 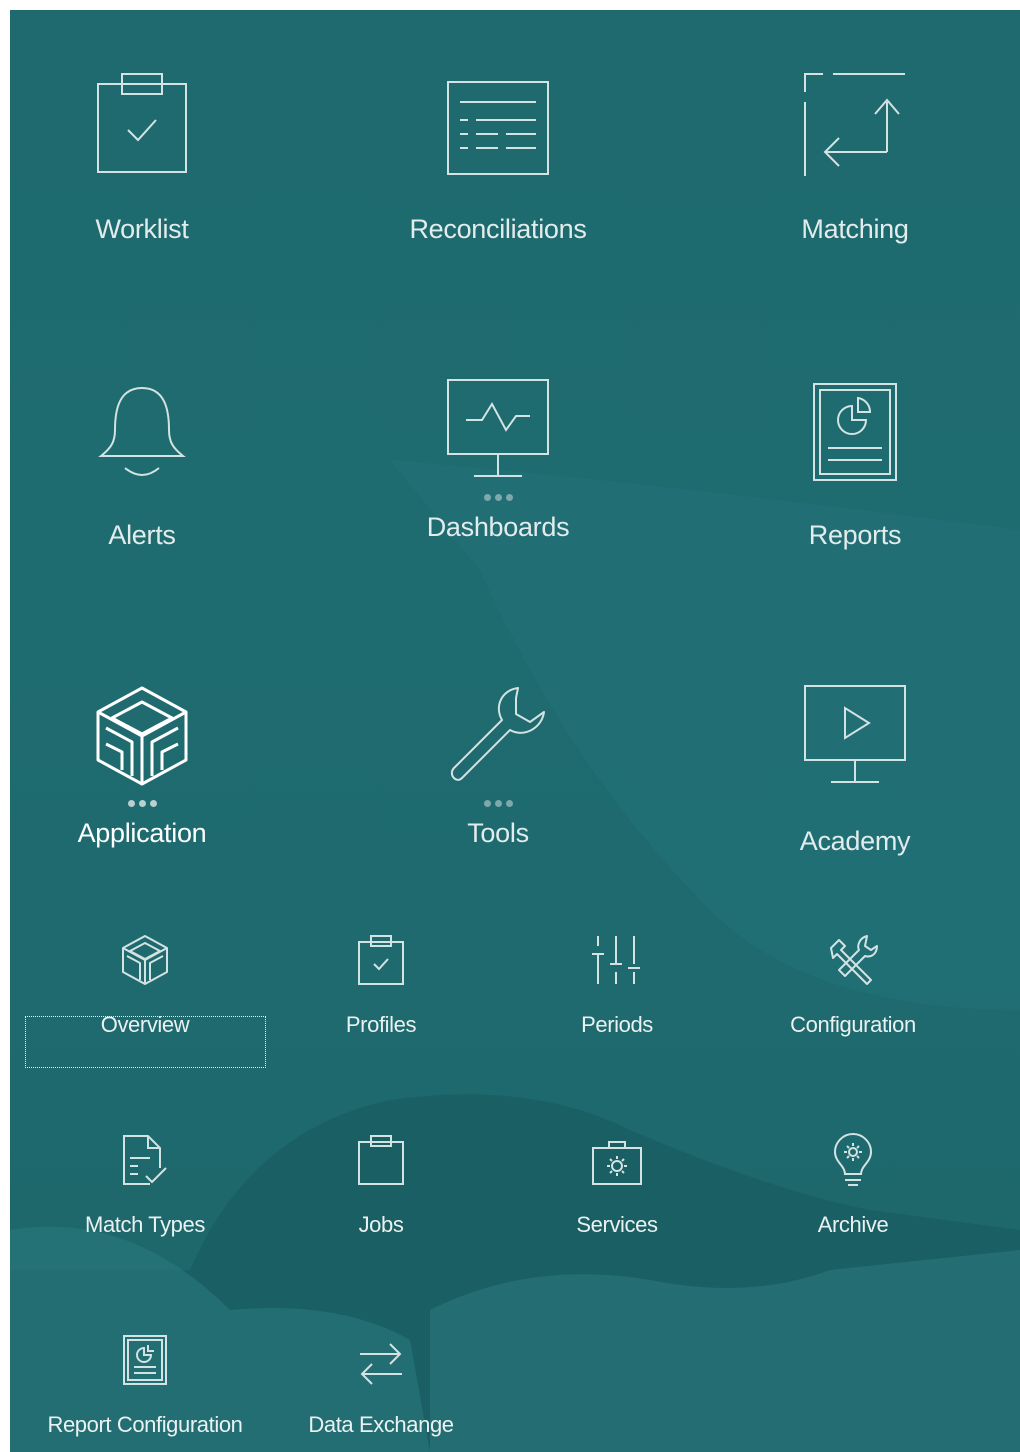 I want to click on tile-academy: Academy, so click(x=855, y=742).